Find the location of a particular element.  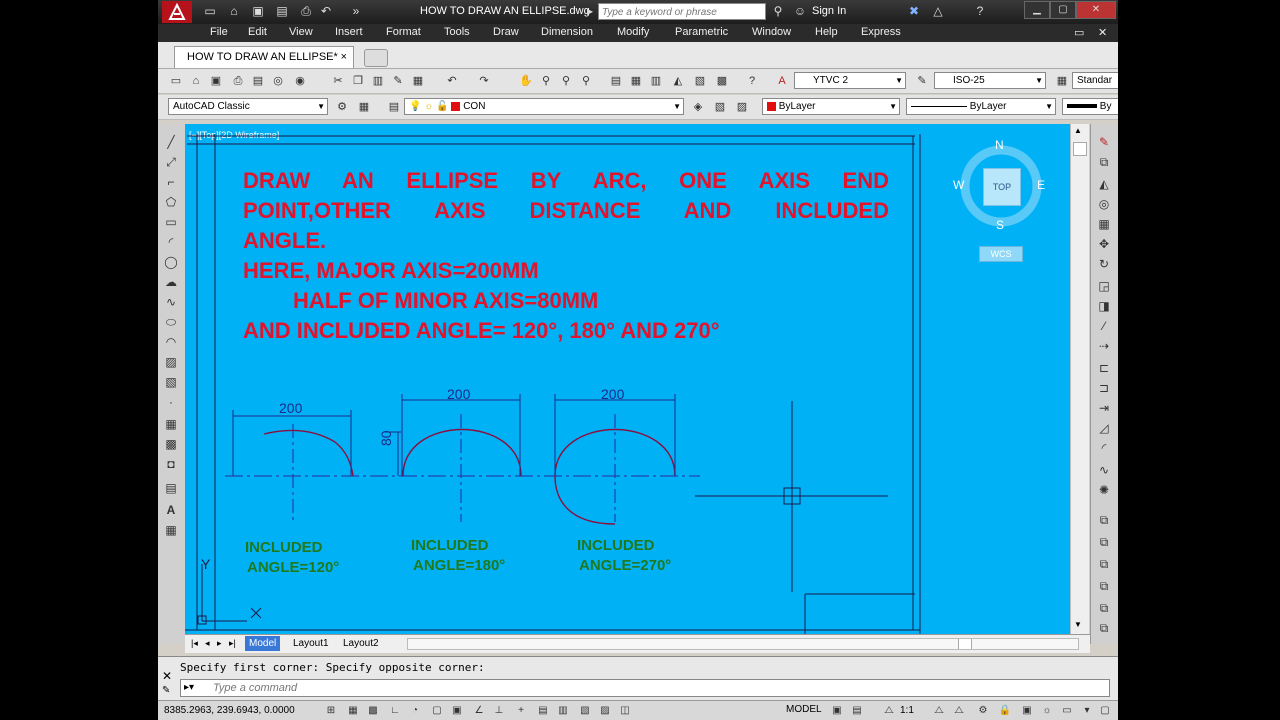

3d-dwf-icon: ◉ is located at coordinates (300, 81).